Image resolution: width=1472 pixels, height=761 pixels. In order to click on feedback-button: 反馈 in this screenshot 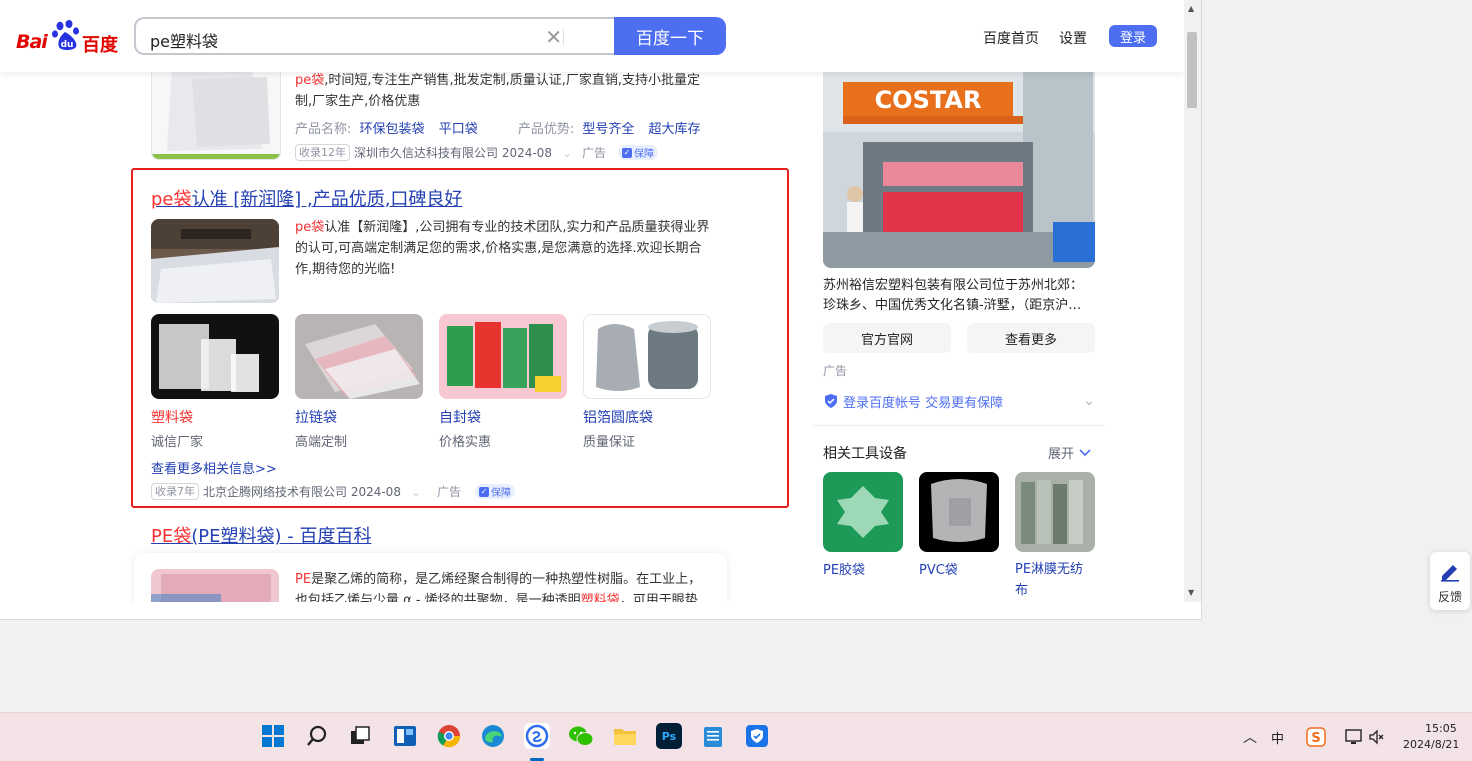, I will do `click(1450, 581)`.